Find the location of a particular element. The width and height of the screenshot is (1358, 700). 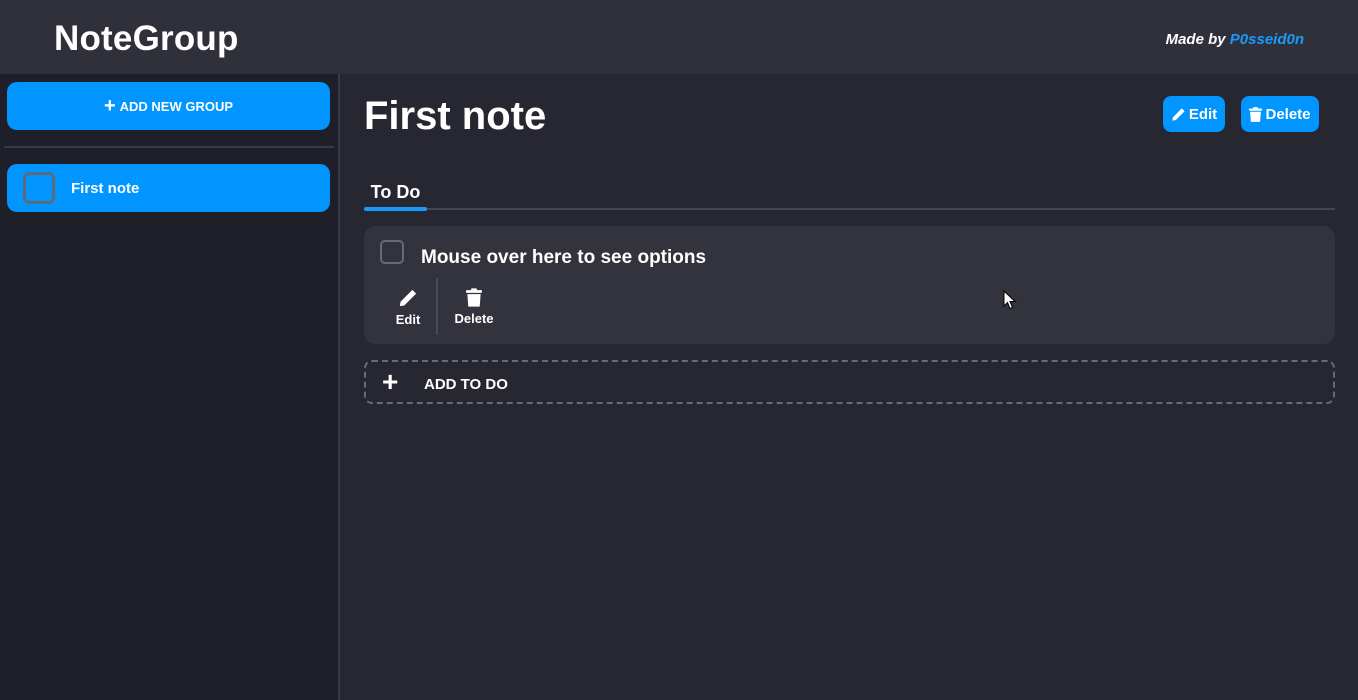

add-new-group-button: + ADD NEW GROUP is located at coordinates (168, 106).